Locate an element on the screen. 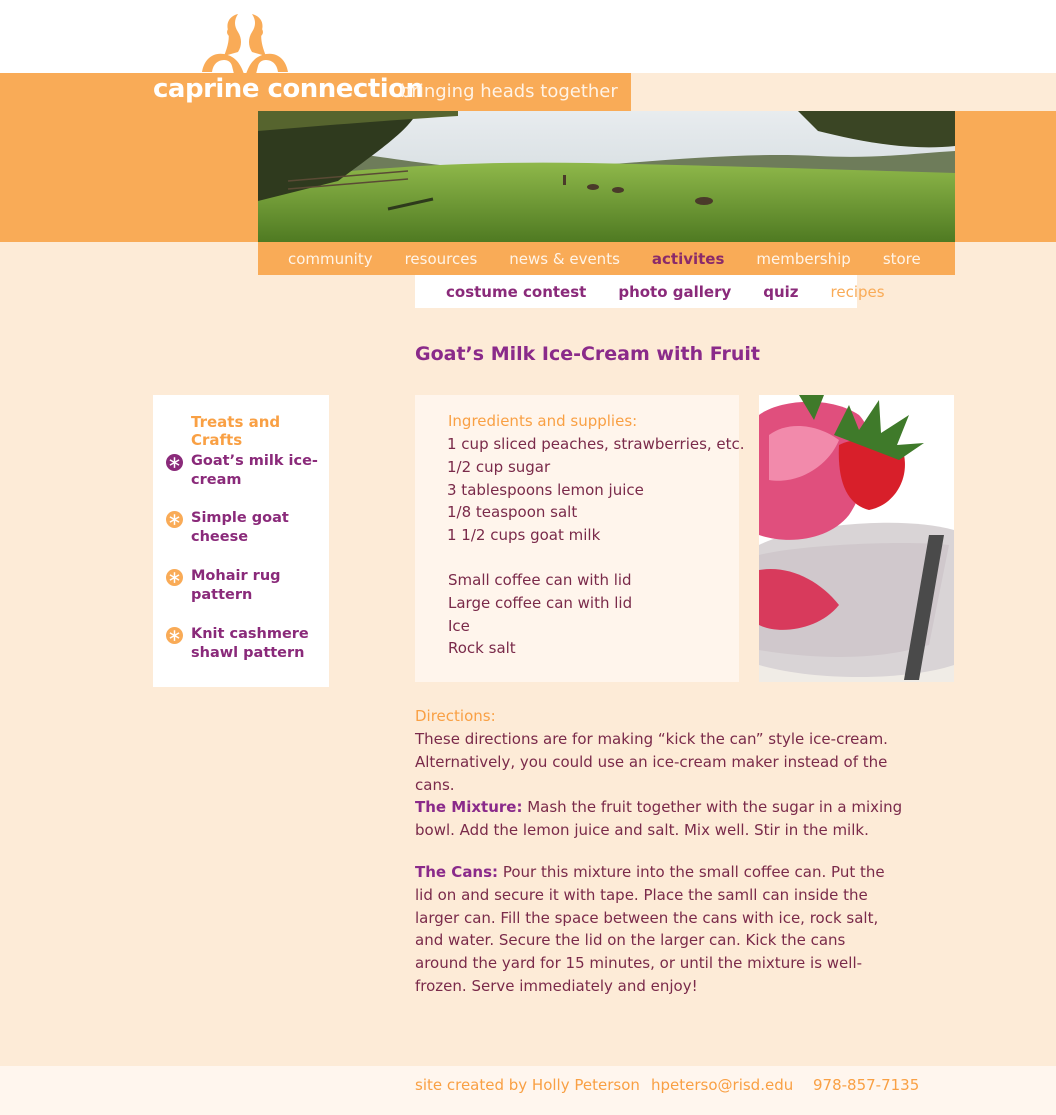 The width and height of the screenshot is (1056, 1115). site-name: caprine connection is located at coordinates (288, 89).